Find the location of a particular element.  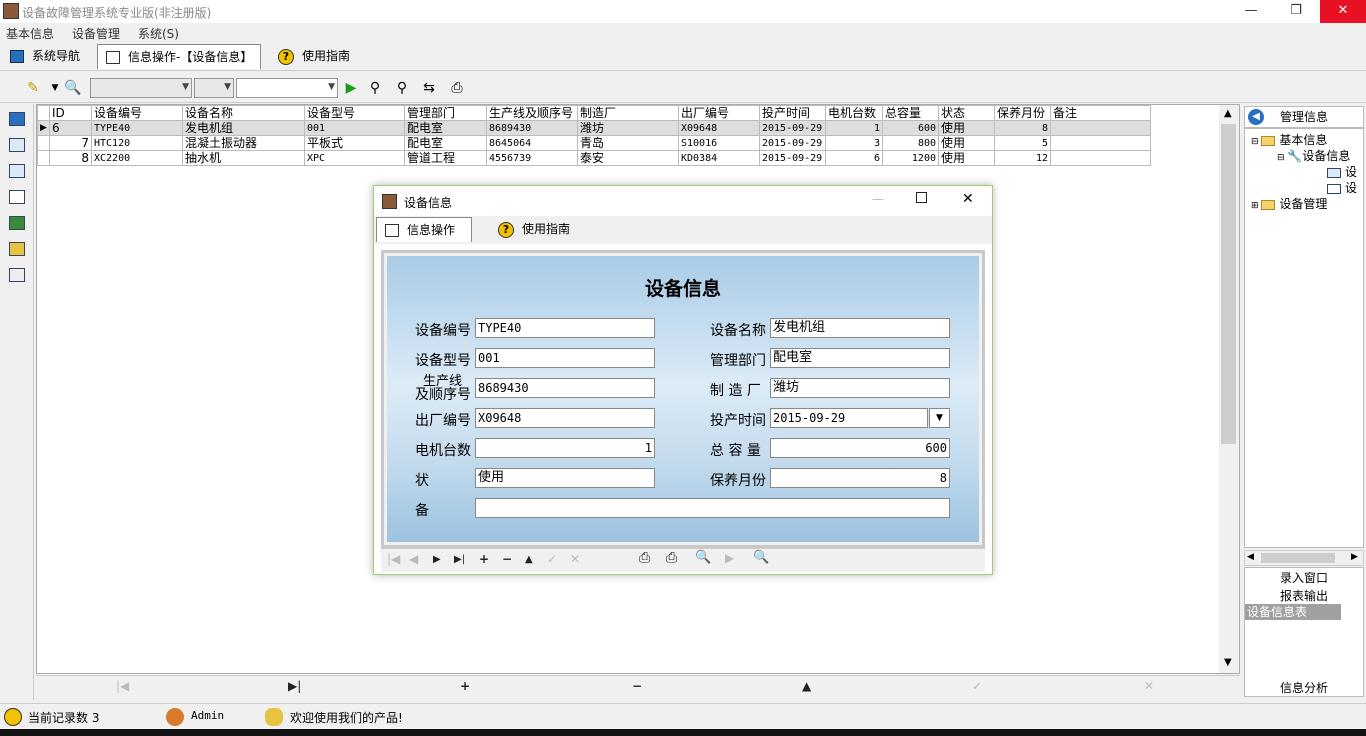

table-cell: 8645064 is located at coordinates (532, 143).